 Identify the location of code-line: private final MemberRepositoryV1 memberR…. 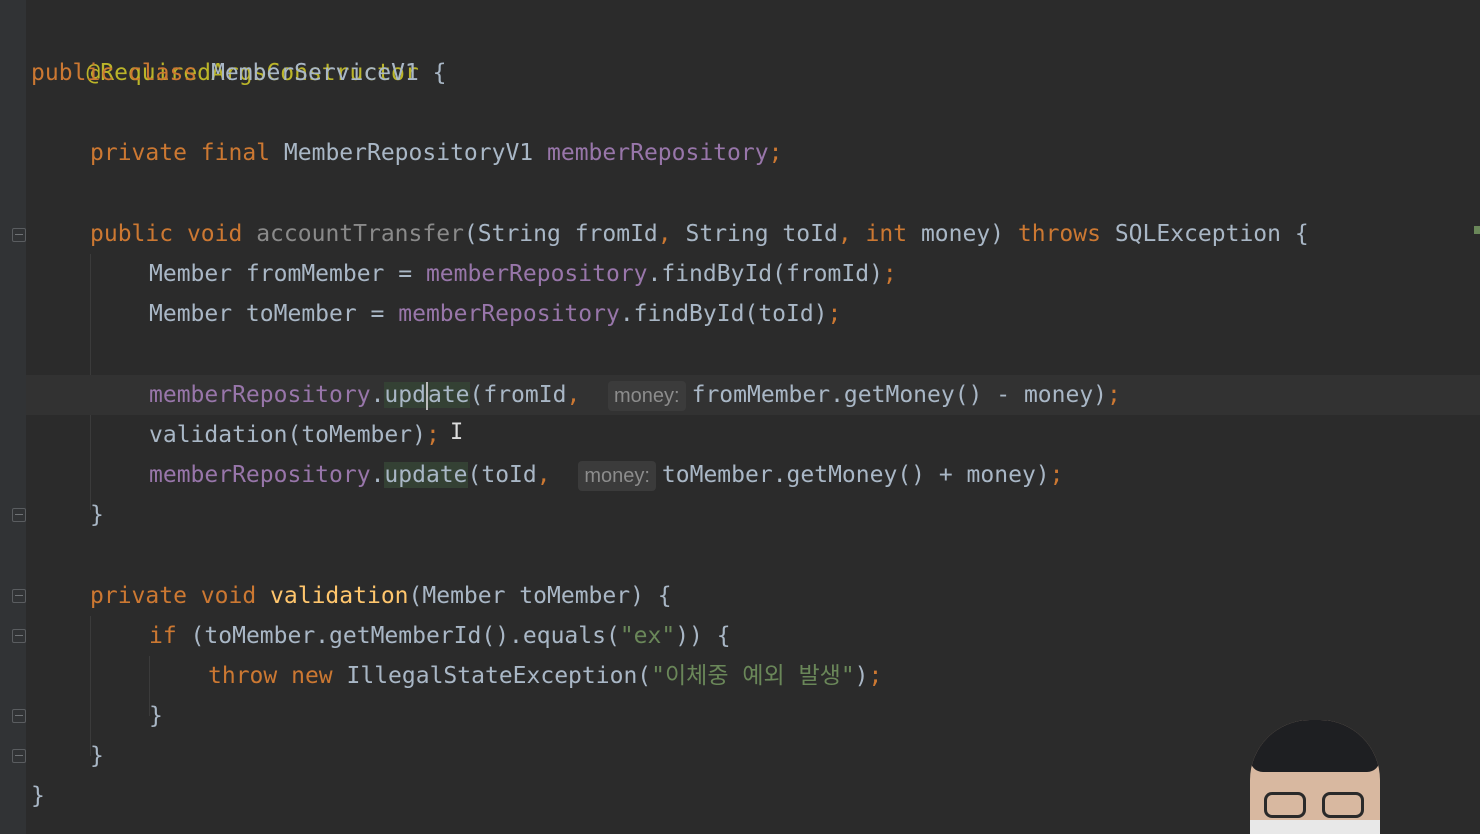
(436, 153).